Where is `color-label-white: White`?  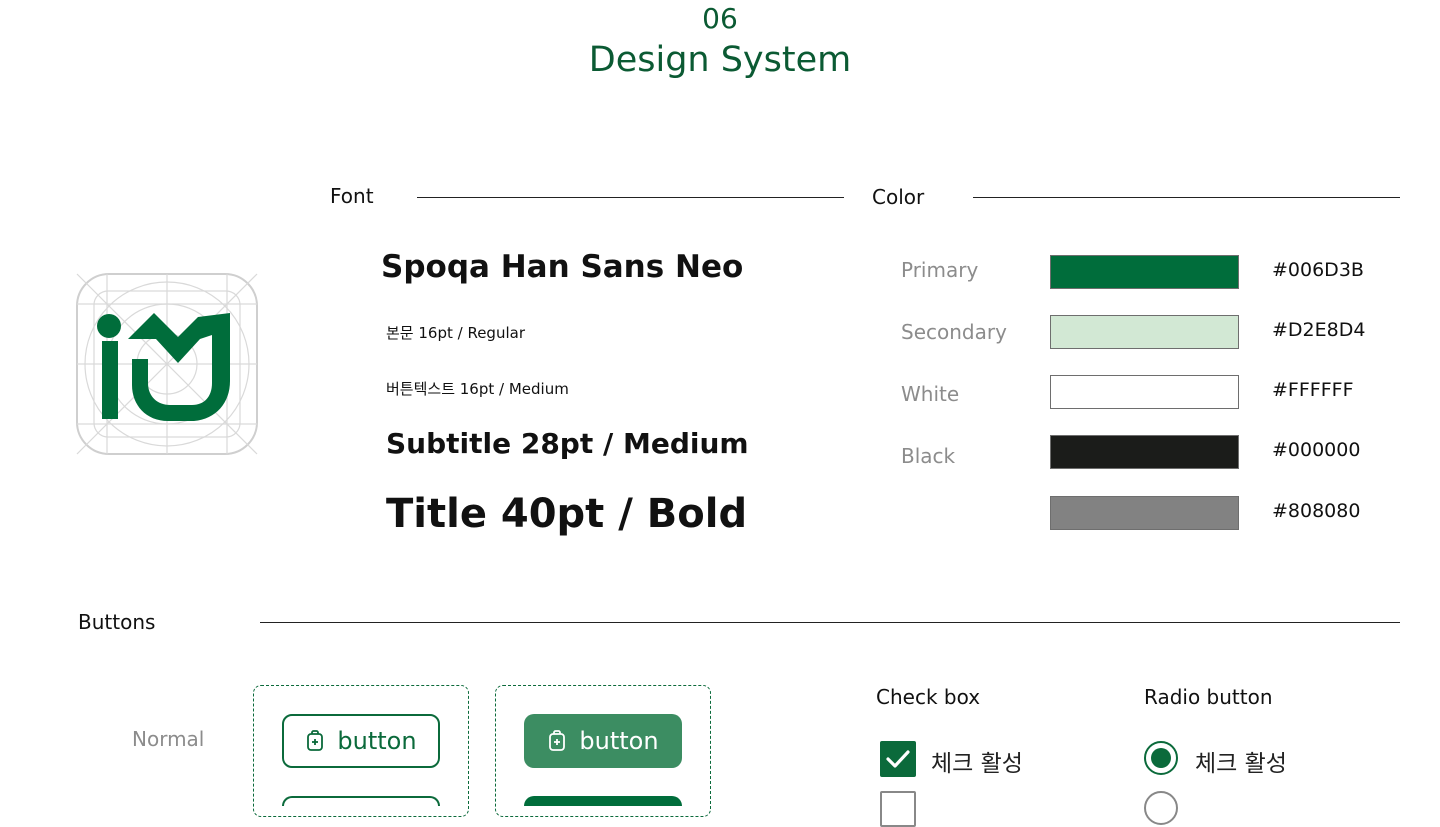 color-label-white: White is located at coordinates (930, 394).